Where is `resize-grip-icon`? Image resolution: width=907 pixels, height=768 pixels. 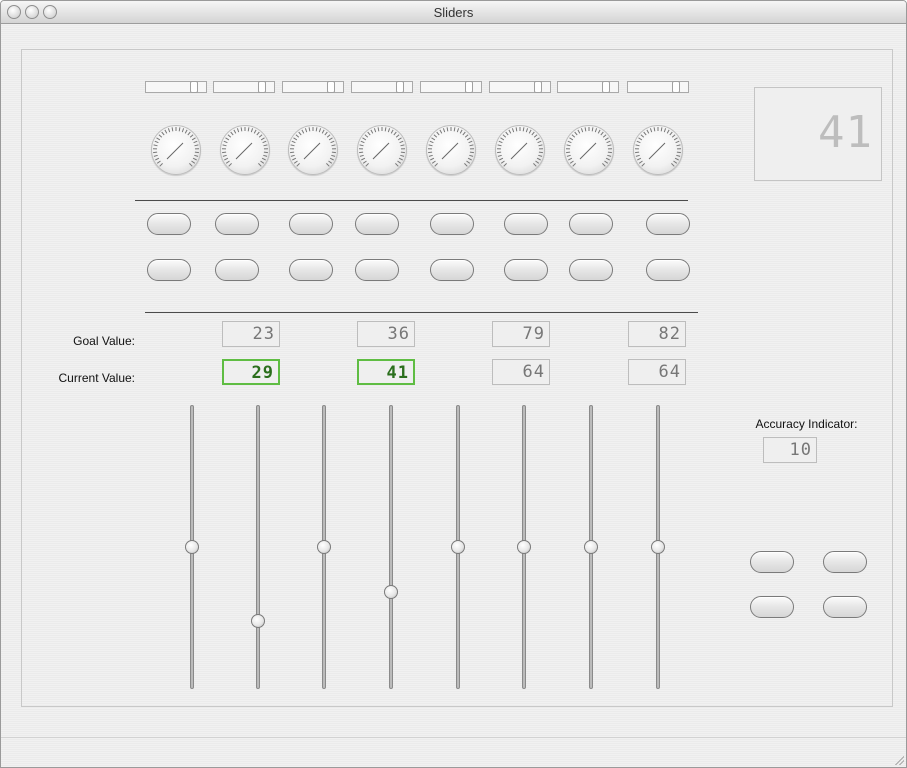
resize-grip-icon is located at coordinates (899, 760).